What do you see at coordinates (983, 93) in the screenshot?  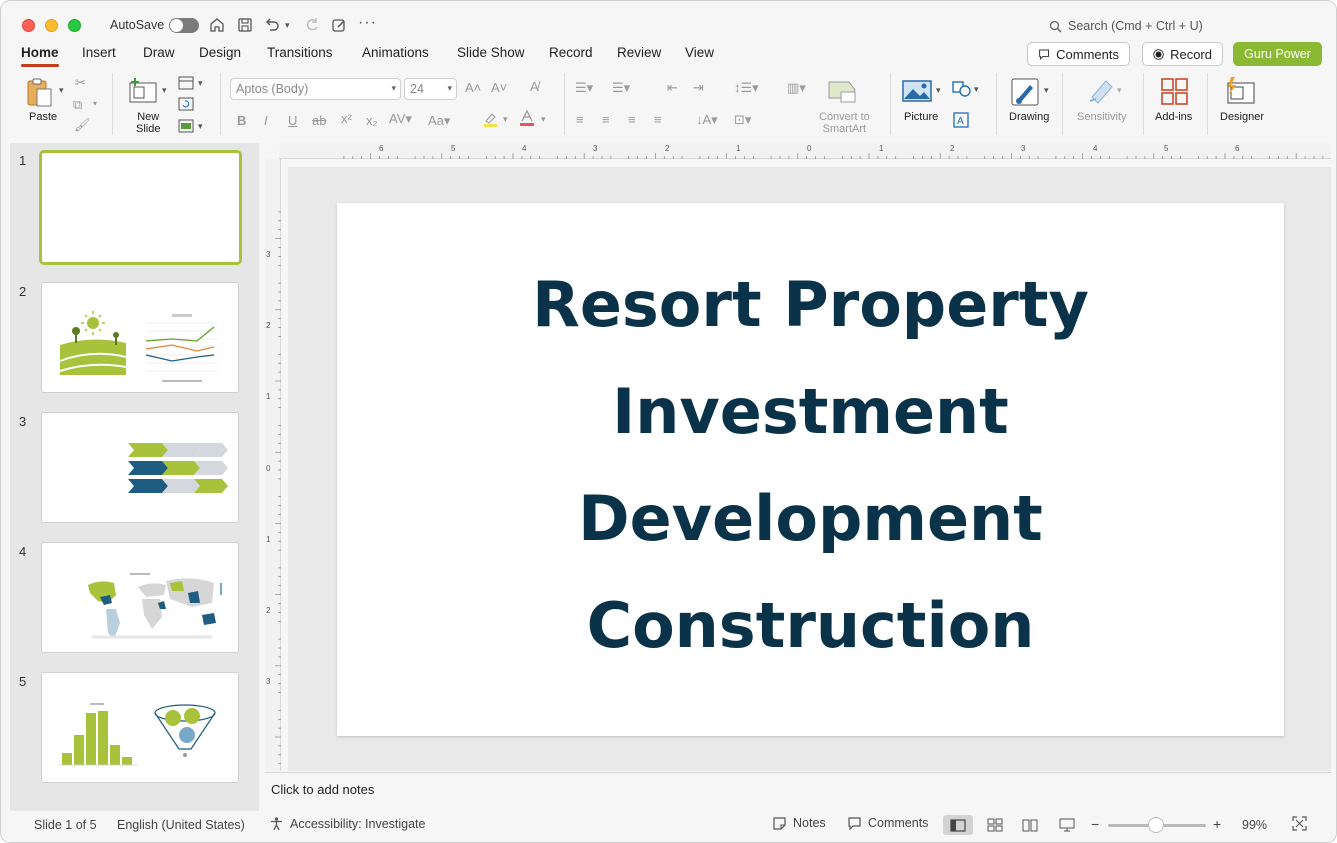 I see `shapes-dropdown-icon: ▾` at bounding box center [983, 93].